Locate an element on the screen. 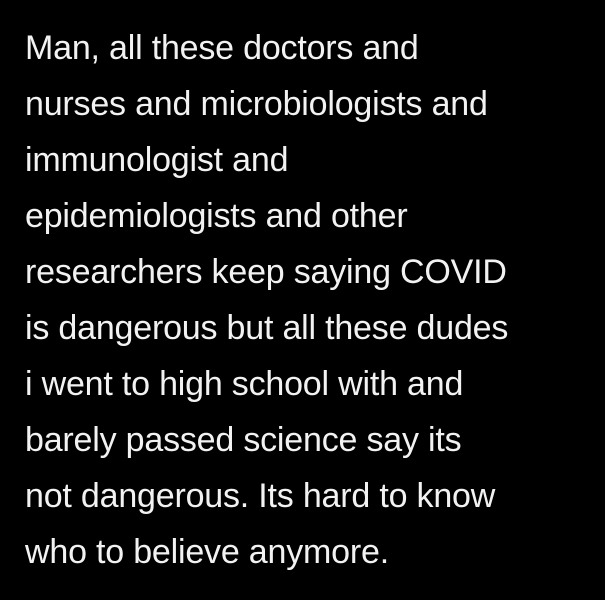  post-line-10: who to believe anymore. is located at coordinates (207, 552).